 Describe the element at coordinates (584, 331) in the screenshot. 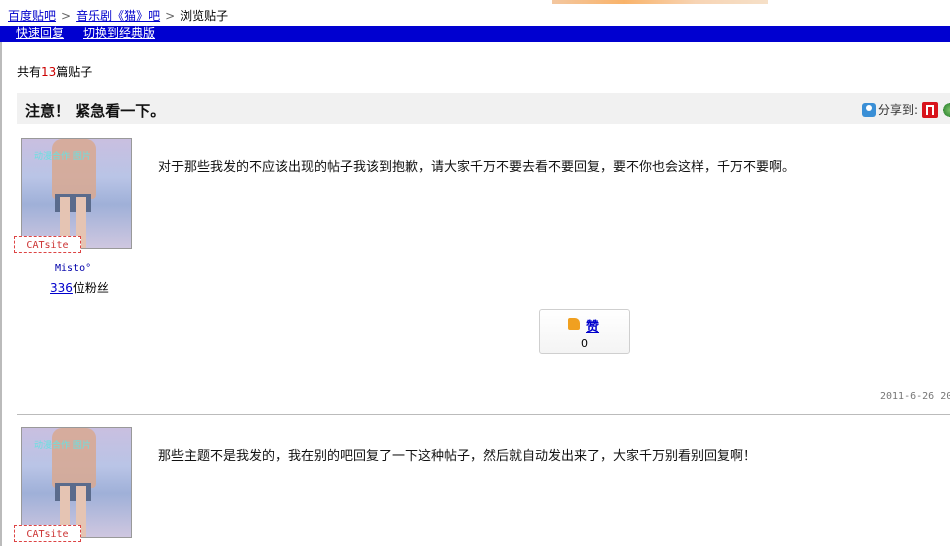

I see `like-button: 赞 0` at that location.